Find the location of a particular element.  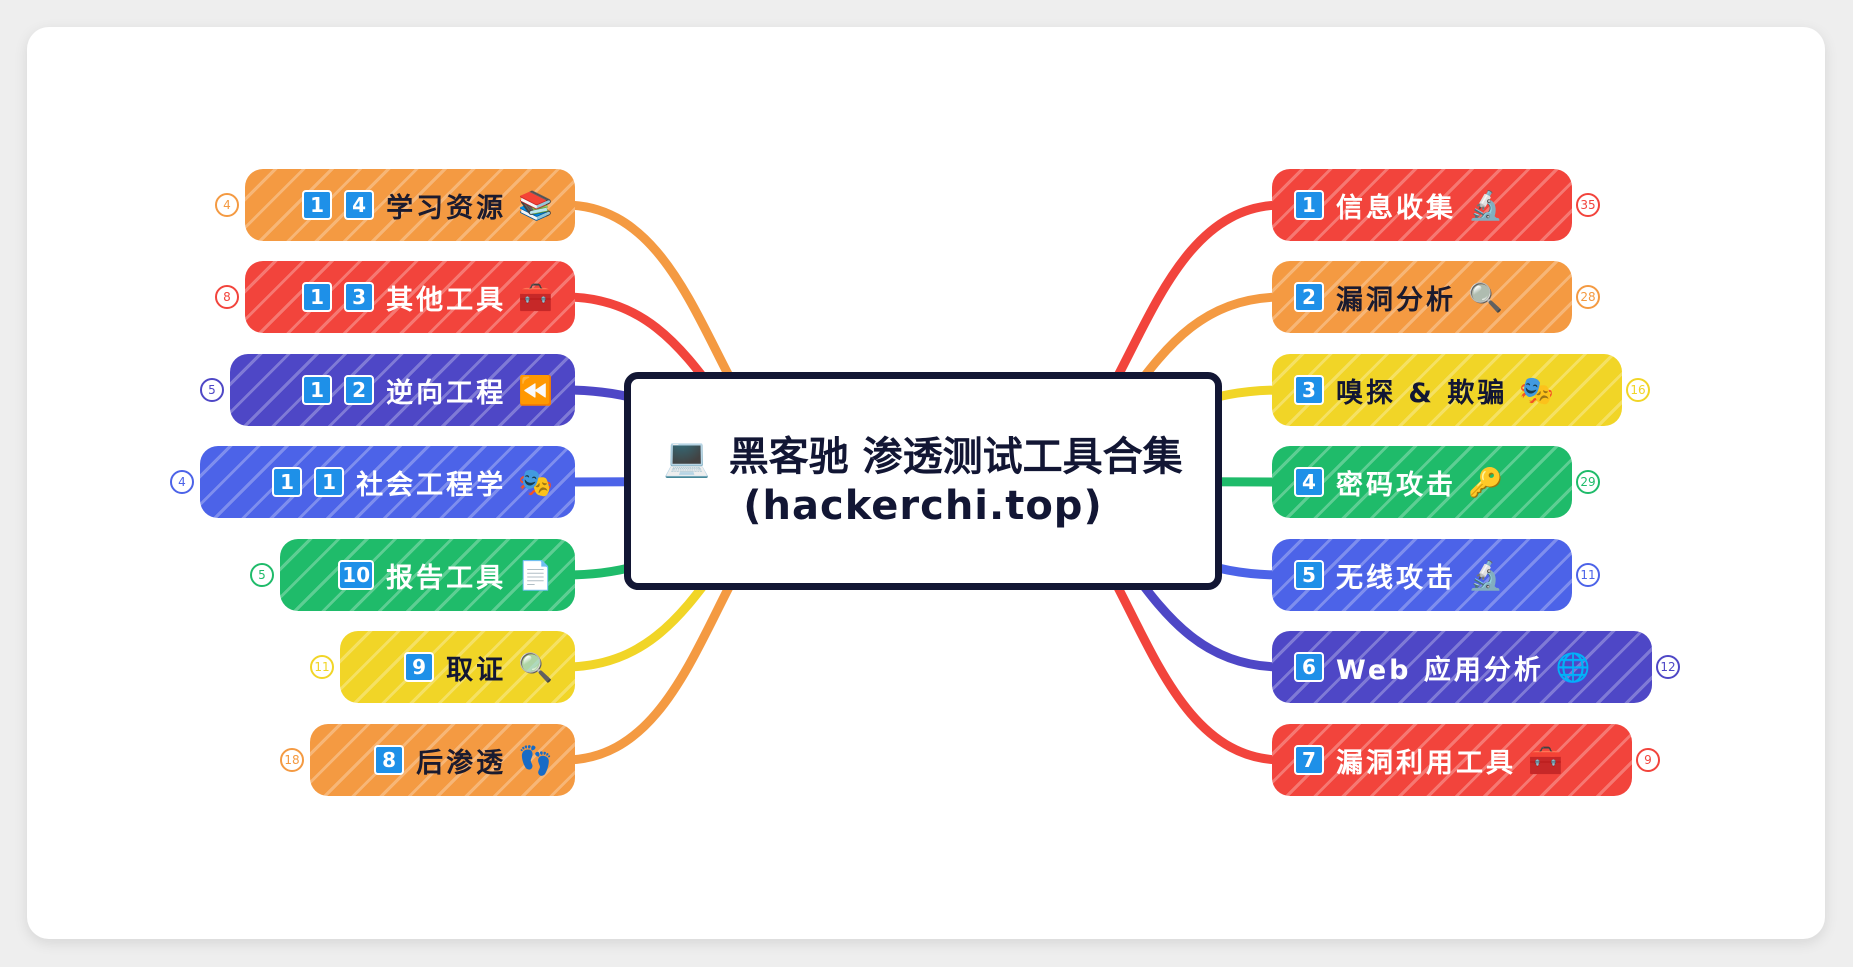

left-branch-4: 1 1 社会工程学 🎭 is located at coordinates (387, 482).